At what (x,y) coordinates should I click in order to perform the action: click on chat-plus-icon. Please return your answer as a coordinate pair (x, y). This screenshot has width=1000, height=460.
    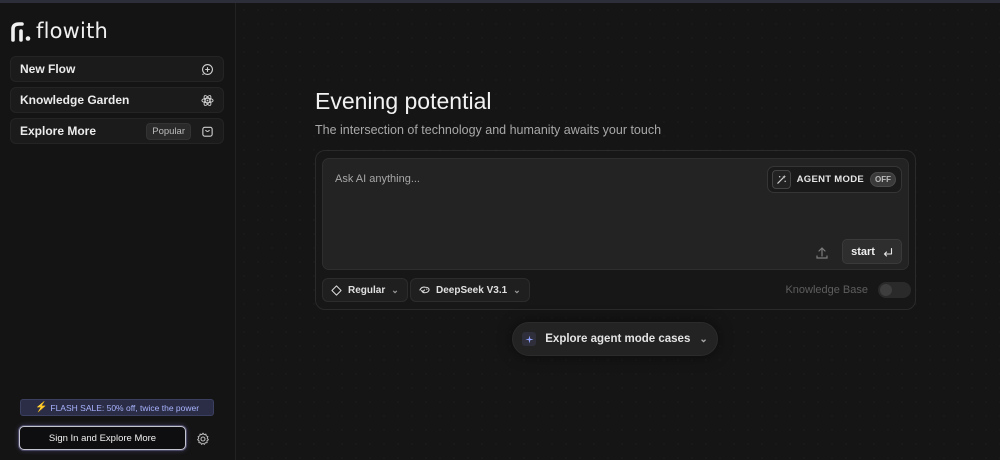
    Looking at the image, I should click on (207, 69).